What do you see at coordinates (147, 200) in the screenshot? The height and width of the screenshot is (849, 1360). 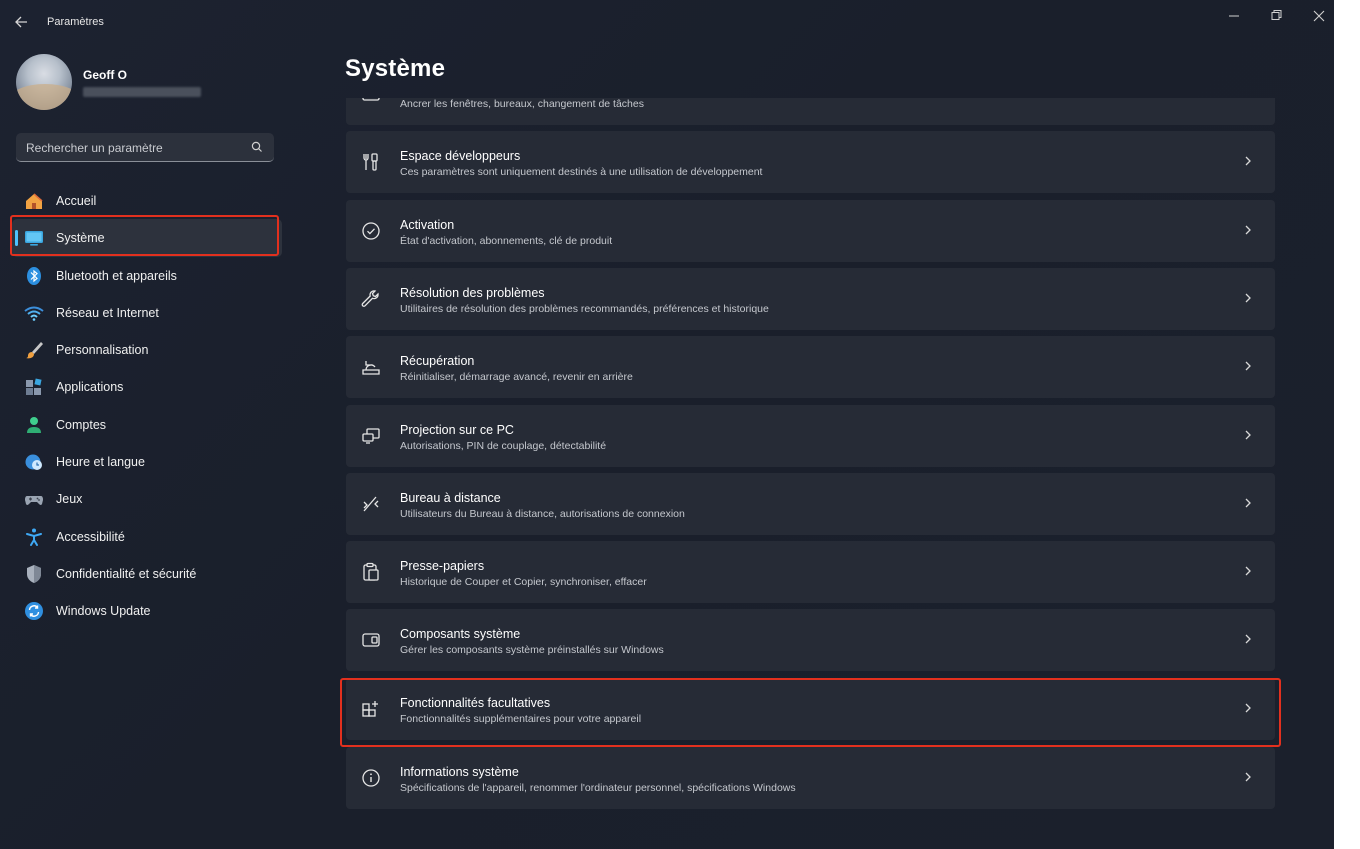 I see `sidebar-item-accueil: Accueil` at bounding box center [147, 200].